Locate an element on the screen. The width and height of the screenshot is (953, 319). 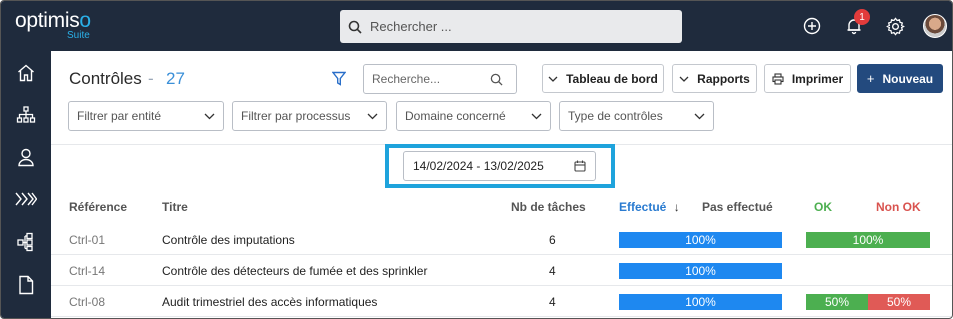
column-header-reference: Référence is located at coordinates (98, 207).